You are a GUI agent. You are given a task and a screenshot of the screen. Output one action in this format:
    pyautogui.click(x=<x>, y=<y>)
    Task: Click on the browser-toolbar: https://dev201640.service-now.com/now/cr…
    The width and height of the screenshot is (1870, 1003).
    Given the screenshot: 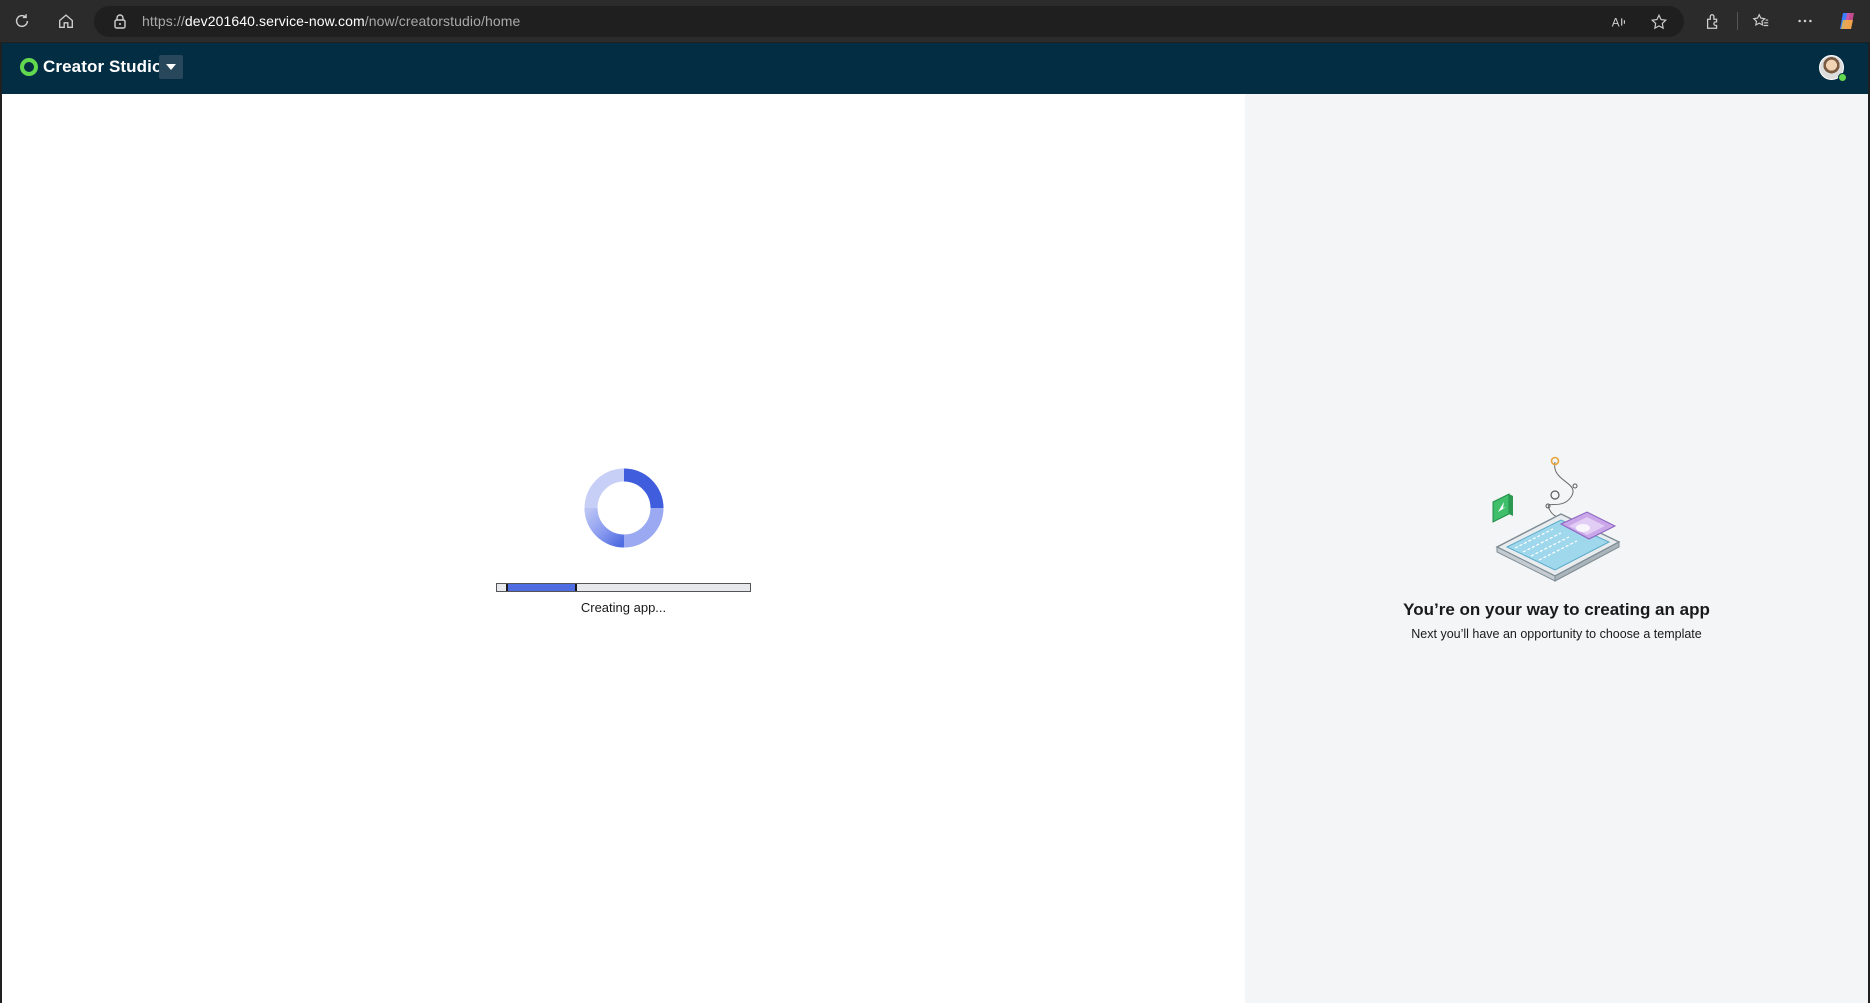 What is the action you would take?
    pyautogui.click(x=935, y=21)
    